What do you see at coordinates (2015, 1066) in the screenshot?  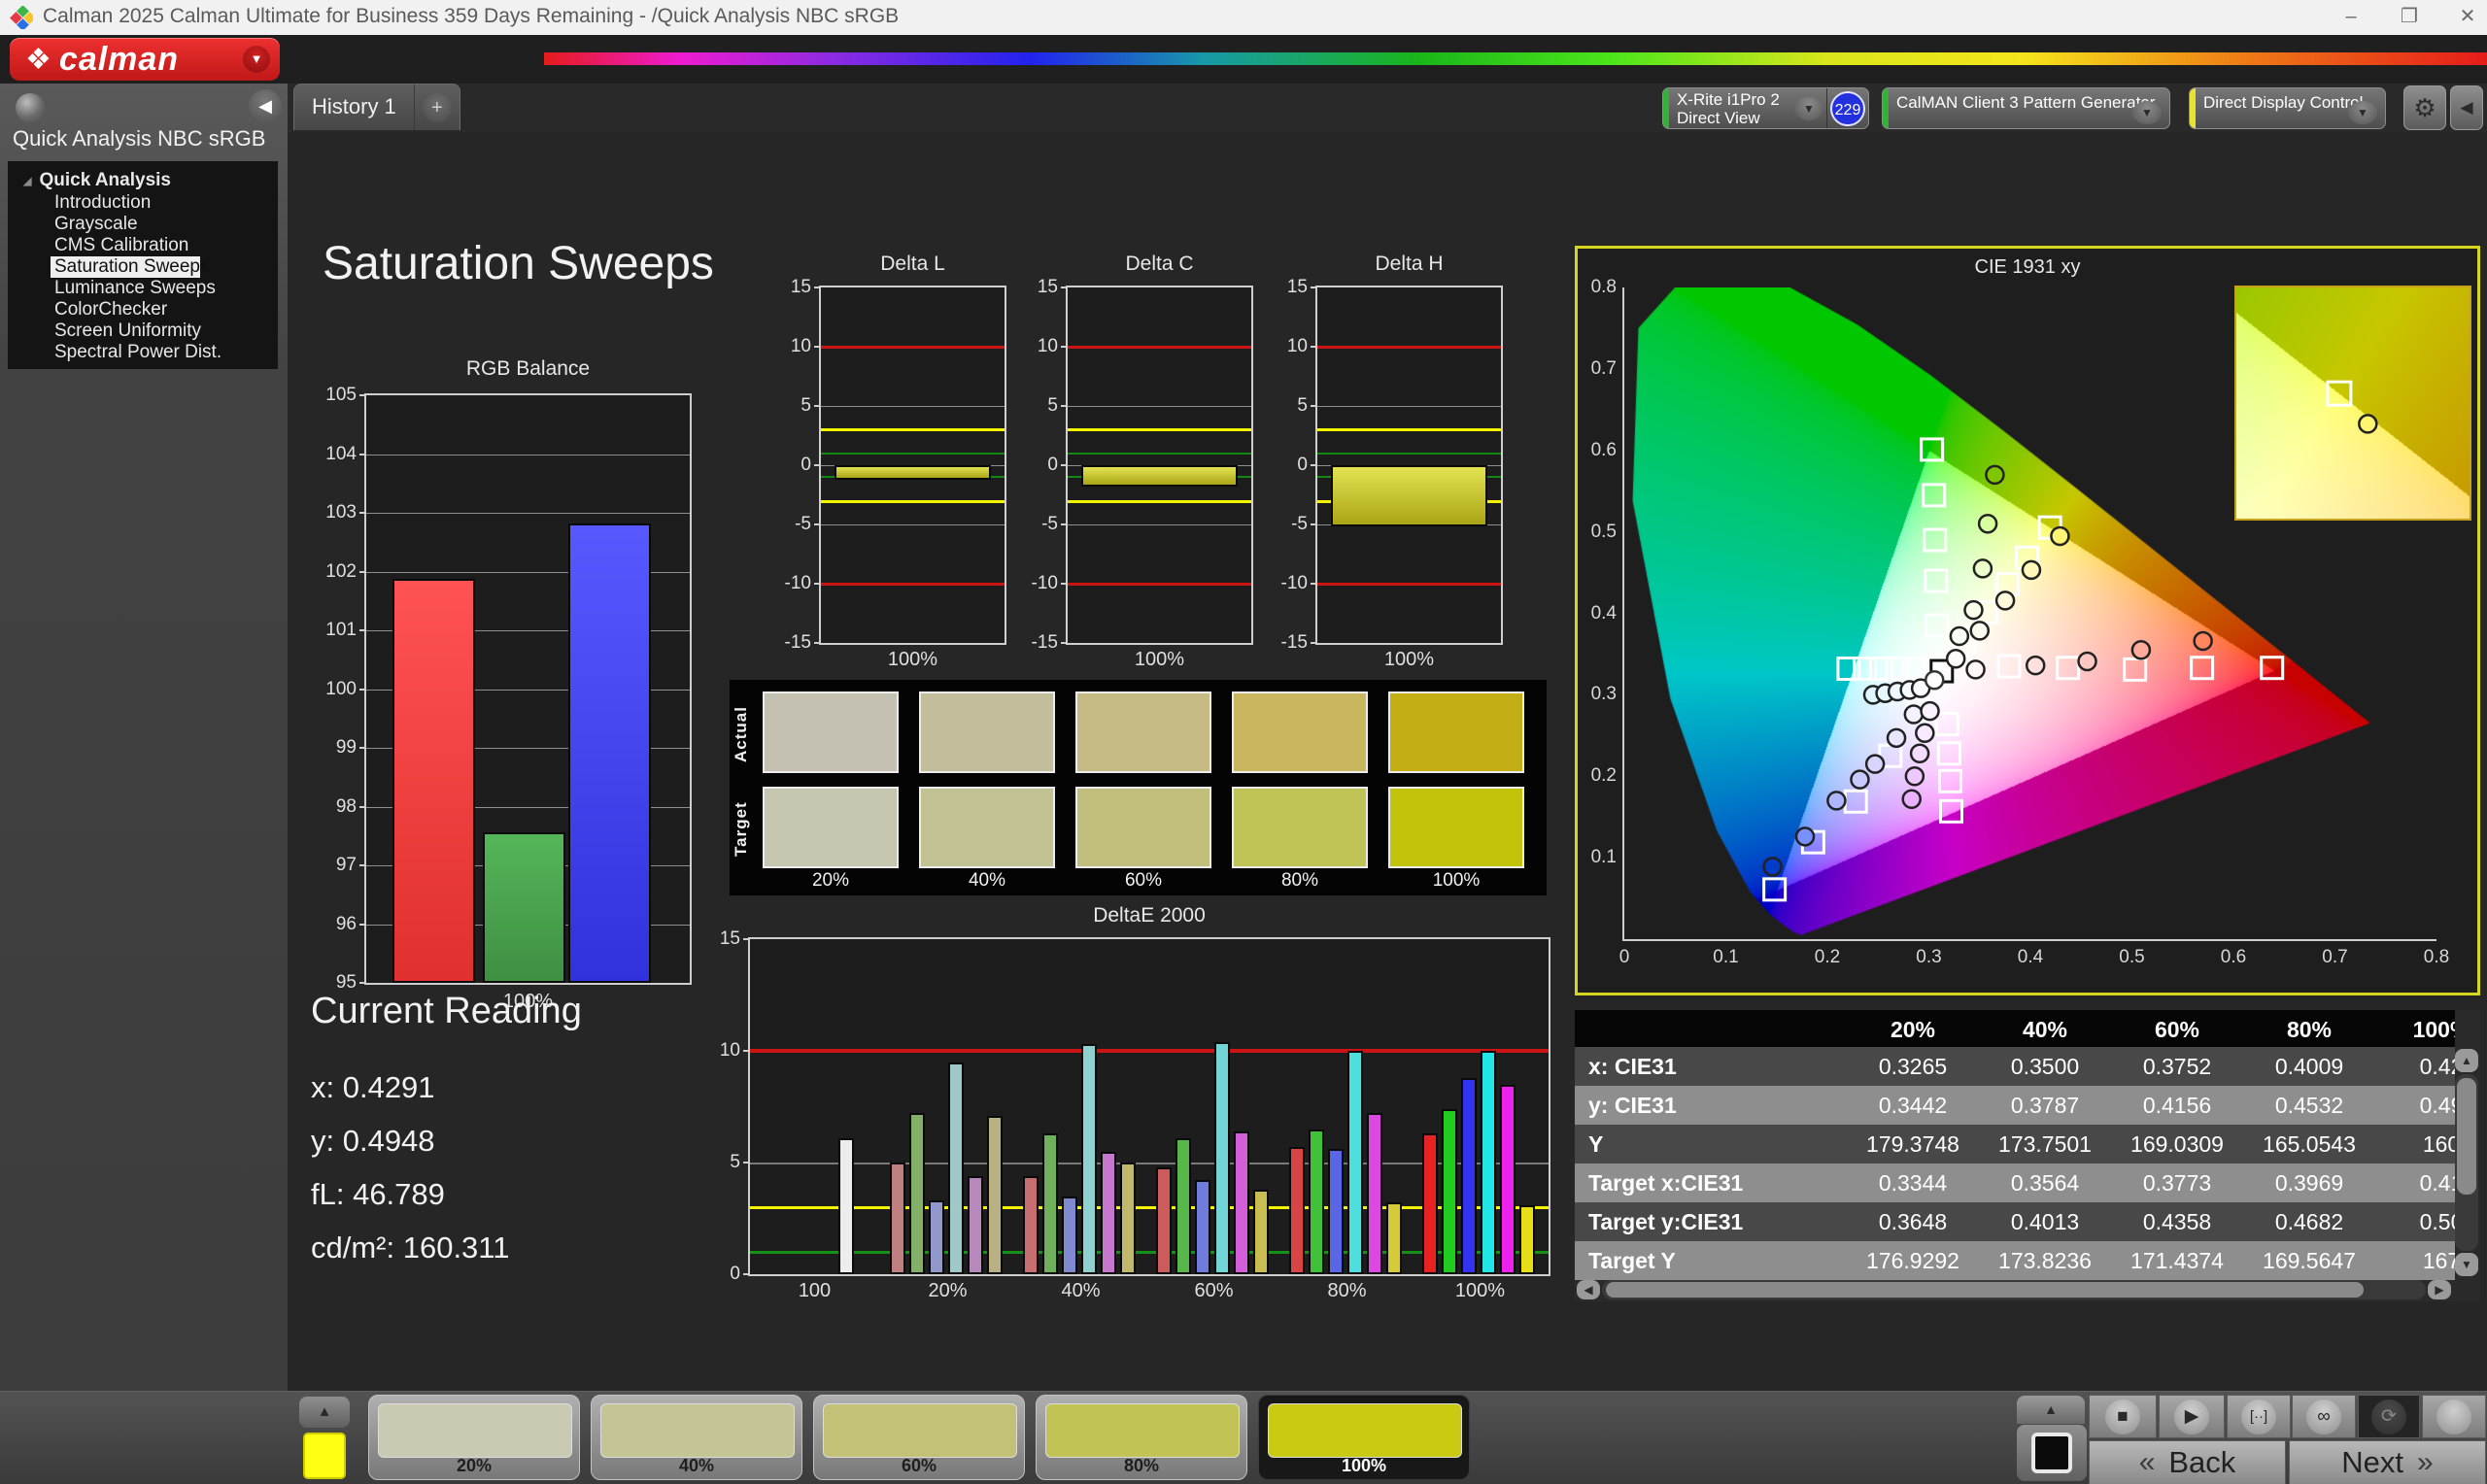 I see `table-row: x: CIE31 0.3265 0.3500 0.3752 0.4009 0.42` at bounding box center [2015, 1066].